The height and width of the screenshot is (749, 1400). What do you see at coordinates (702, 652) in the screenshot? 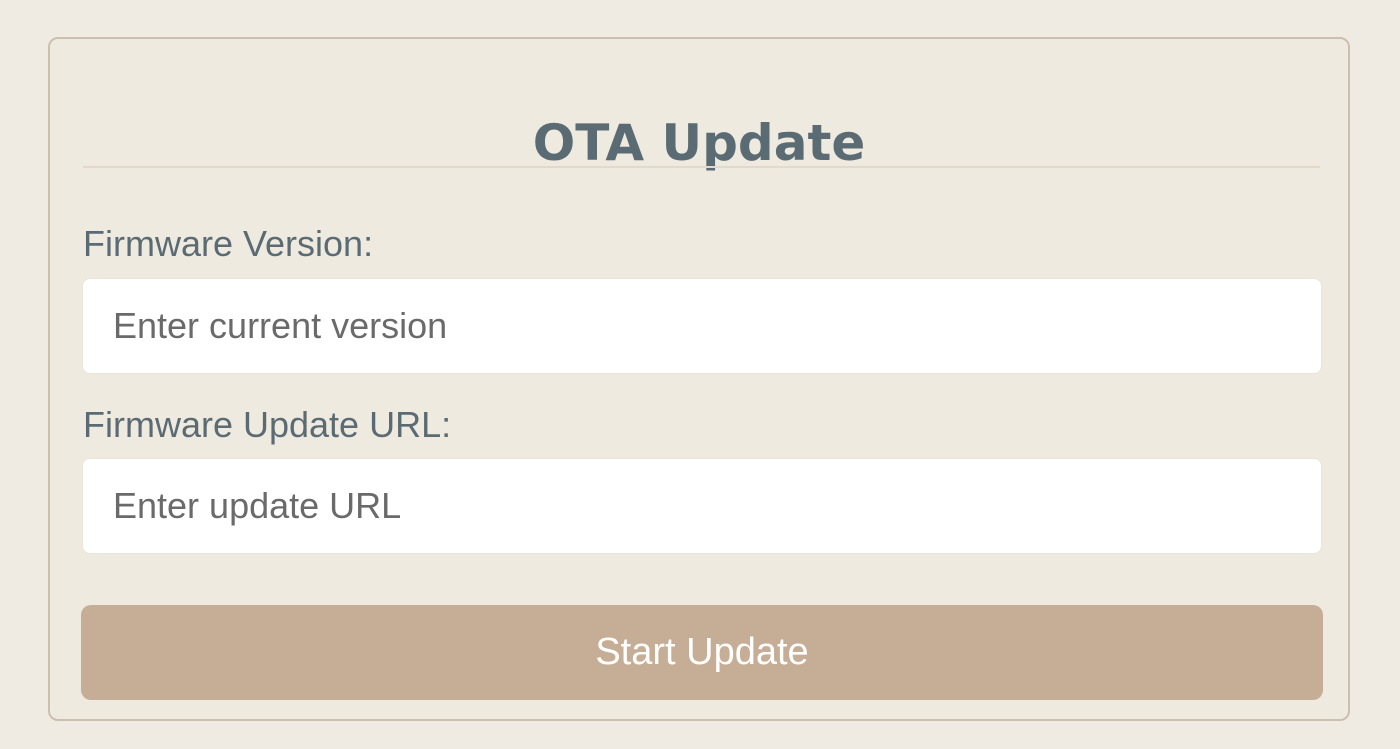
I see `start-update-button: Start Update` at bounding box center [702, 652].